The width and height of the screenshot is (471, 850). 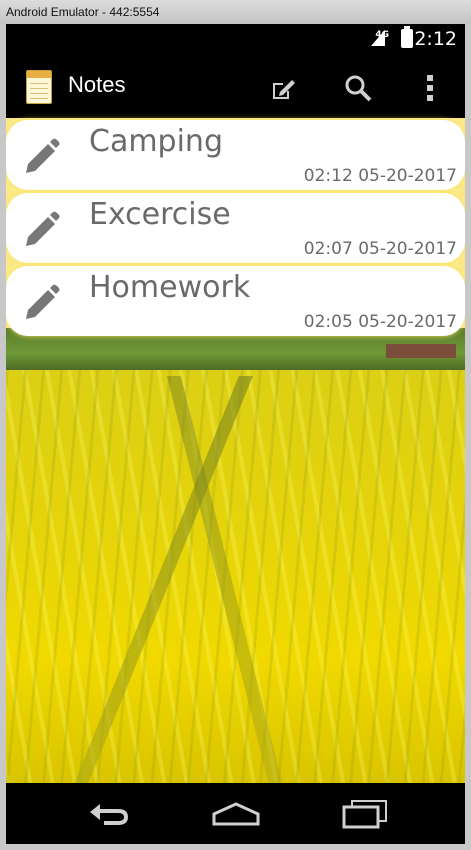 I want to click on status-bar: 4G 2:12, so click(x=235, y=41).